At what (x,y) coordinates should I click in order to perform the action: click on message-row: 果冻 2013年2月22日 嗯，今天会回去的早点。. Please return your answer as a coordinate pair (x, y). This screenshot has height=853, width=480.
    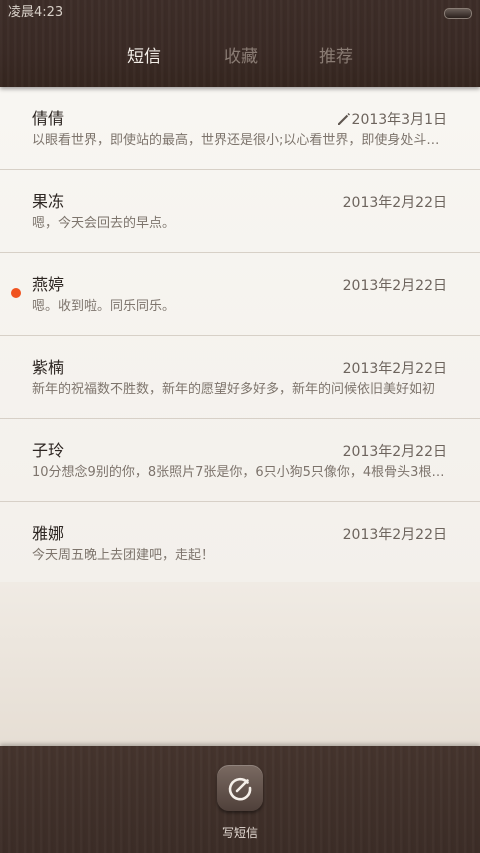
    Looking at the image, I should click on (240, 211).